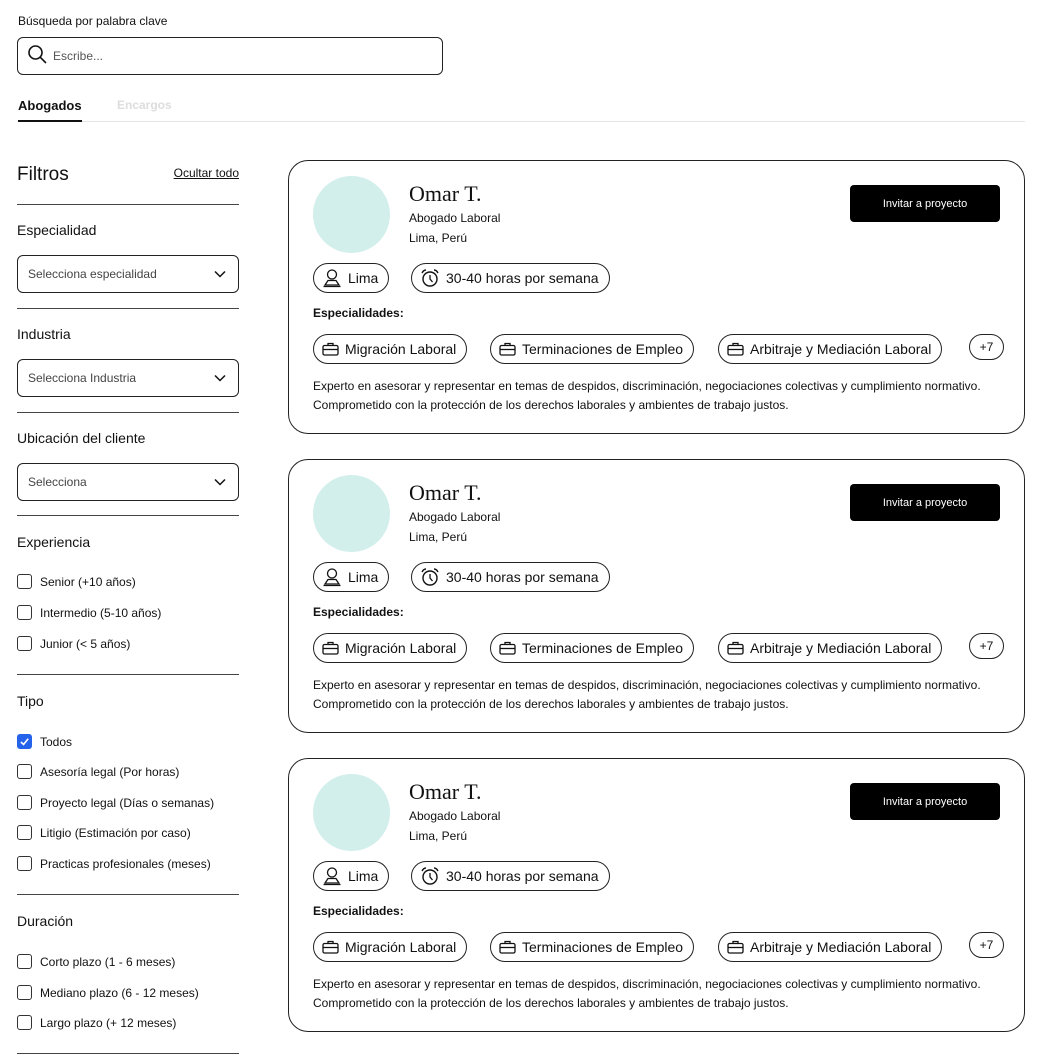  What do you see at coordinates (243, 56) in the screenshot?
I see `search-input` at bounding box center [243, 56].